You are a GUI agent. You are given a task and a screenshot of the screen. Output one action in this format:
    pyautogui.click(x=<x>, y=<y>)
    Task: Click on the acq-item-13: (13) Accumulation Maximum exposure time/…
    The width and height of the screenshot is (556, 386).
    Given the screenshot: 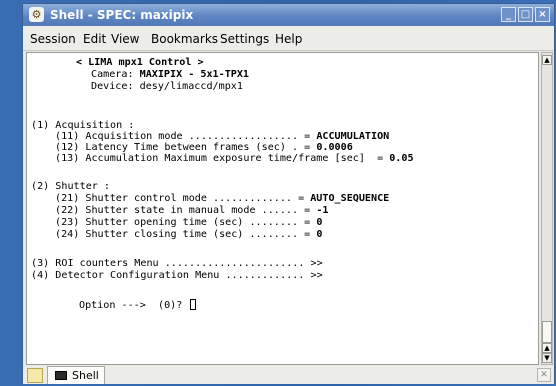 What is the action you would take?
    pyautogui.click(x=234, y=158)
    